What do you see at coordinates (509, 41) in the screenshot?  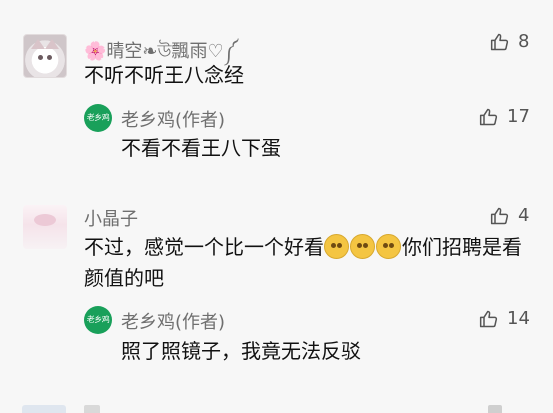 I see `like-button: 8` at bounding box center [509, 41].